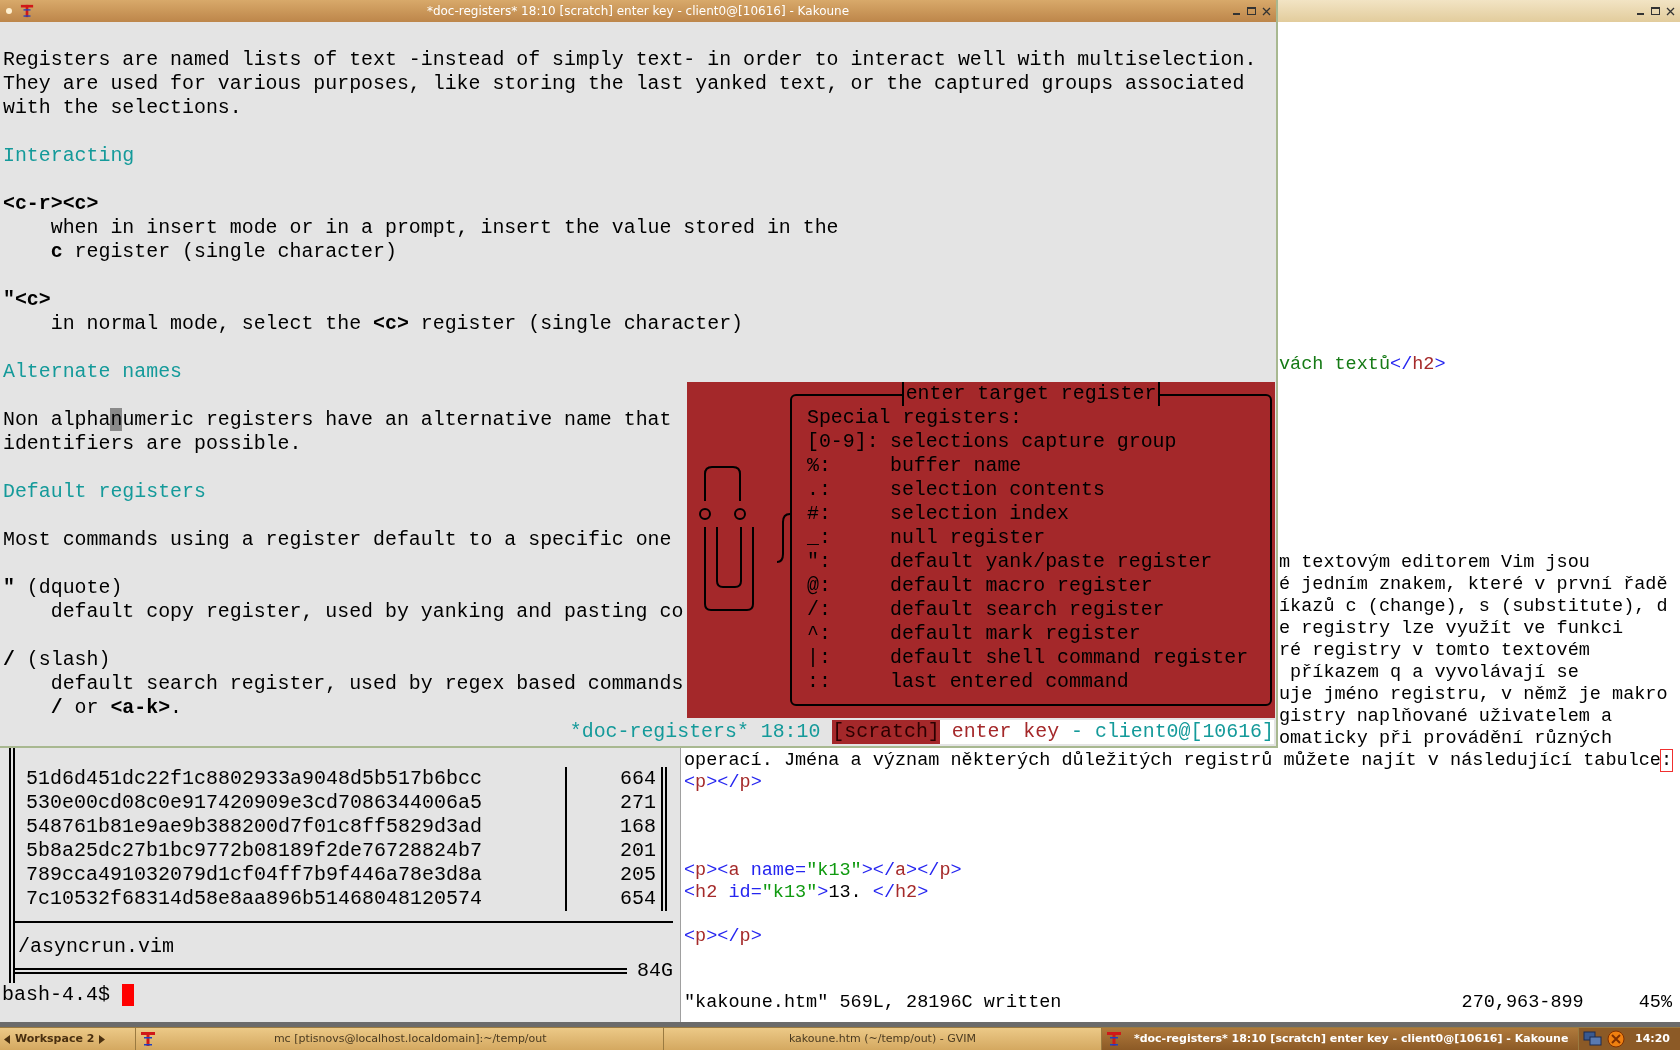 This screenshot has width=1680, height=1050. I want to click on next-workspace-icon, so click(102, 1039).